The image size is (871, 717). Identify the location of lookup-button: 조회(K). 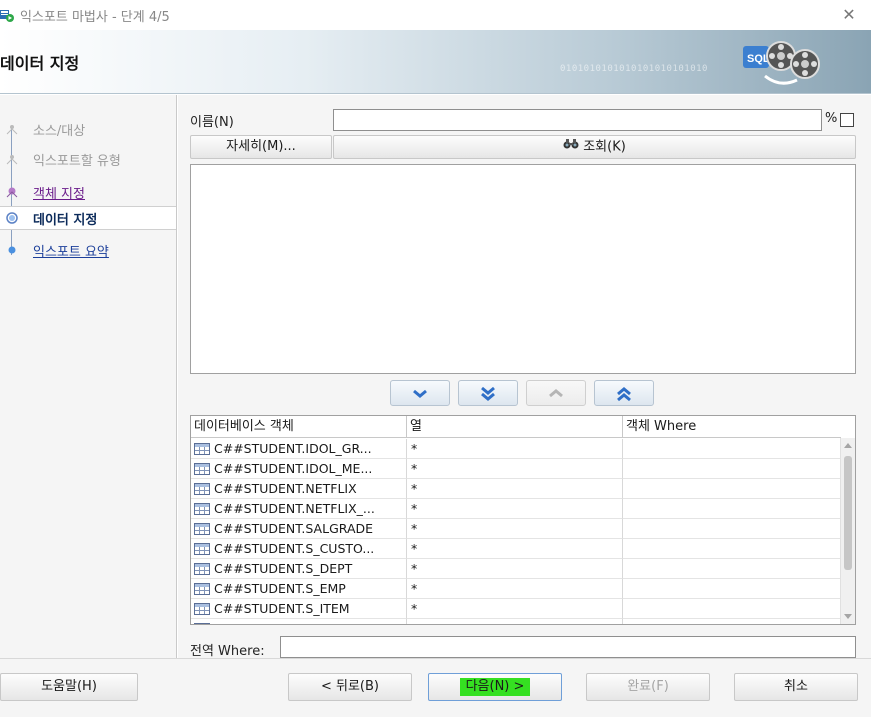
(594, 147).